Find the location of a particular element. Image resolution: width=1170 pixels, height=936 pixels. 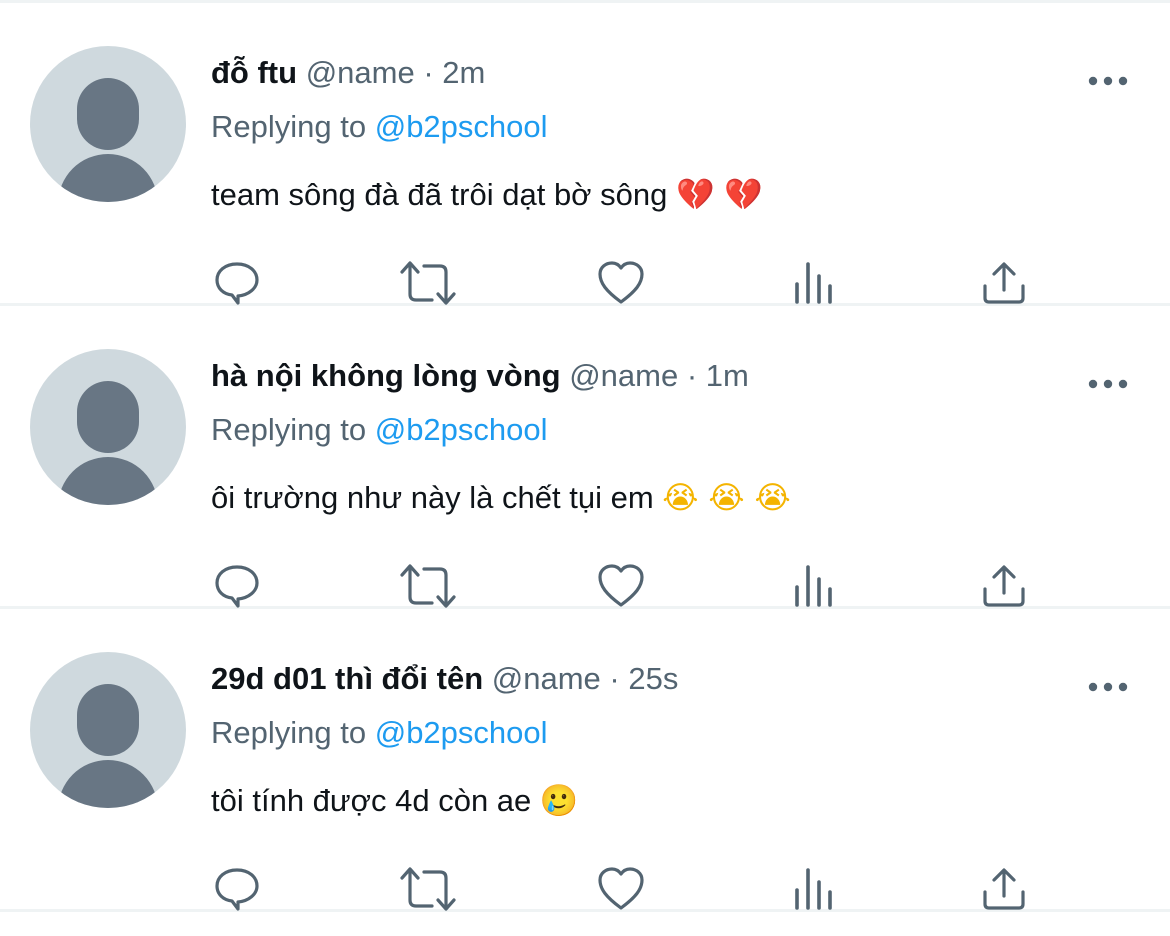

display-name: đỗ ftu is located at coordinates (254, 72).